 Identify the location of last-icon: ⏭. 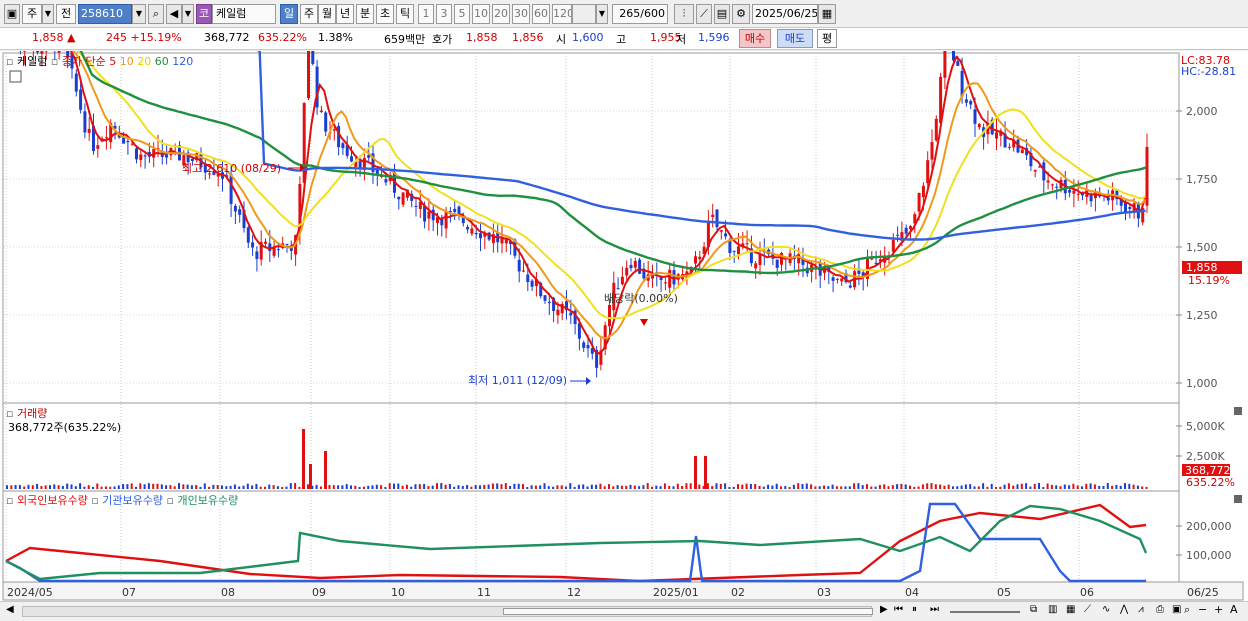
(934, 609).